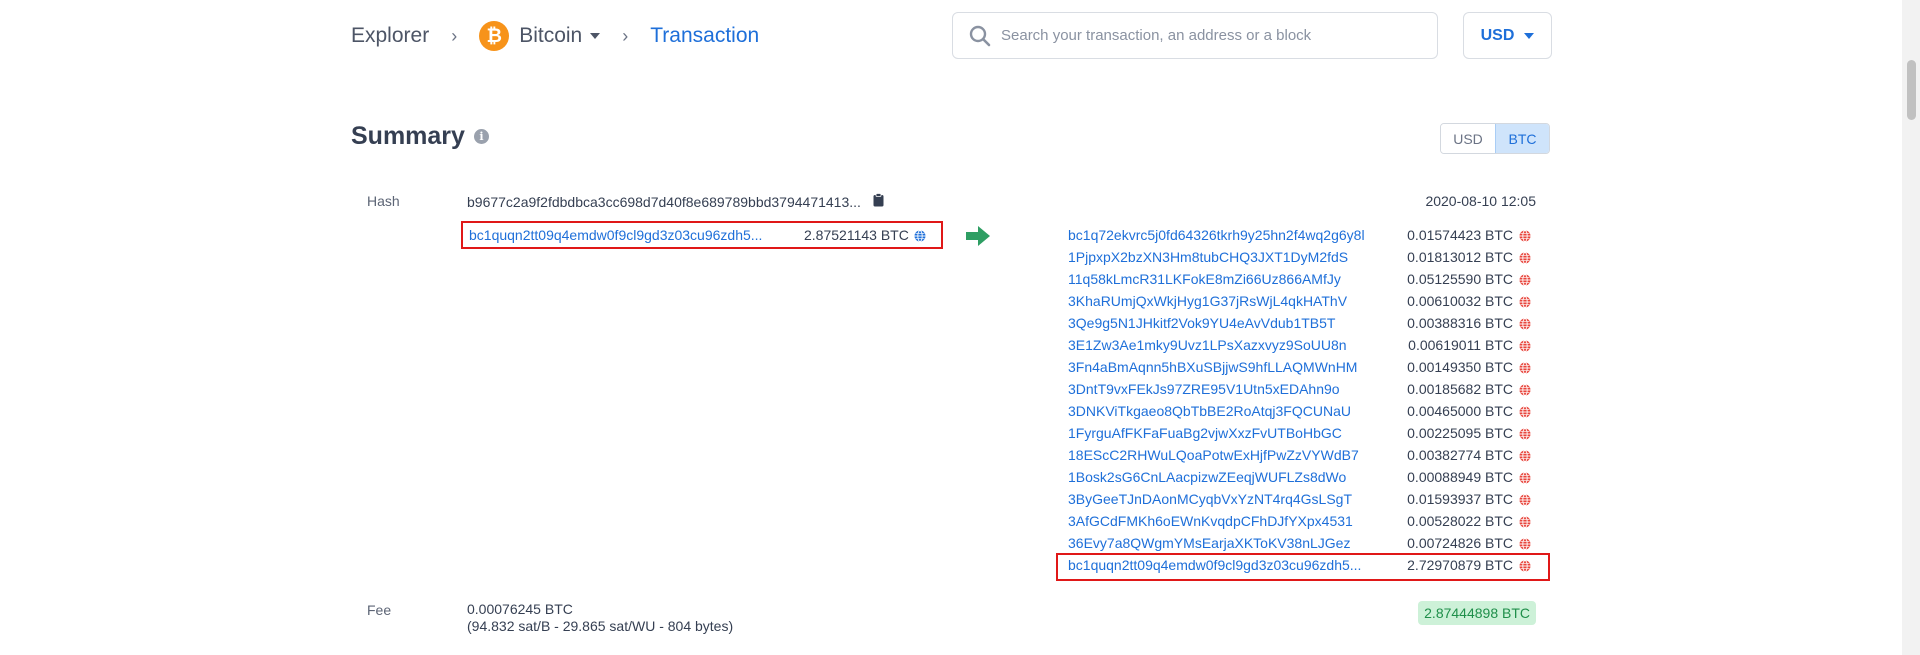 The image size is (1920, 655). Describe the element at coordinates (1460, 257) in the screenshot. I see `output-amount: 0.01813012 BTC` at that location.